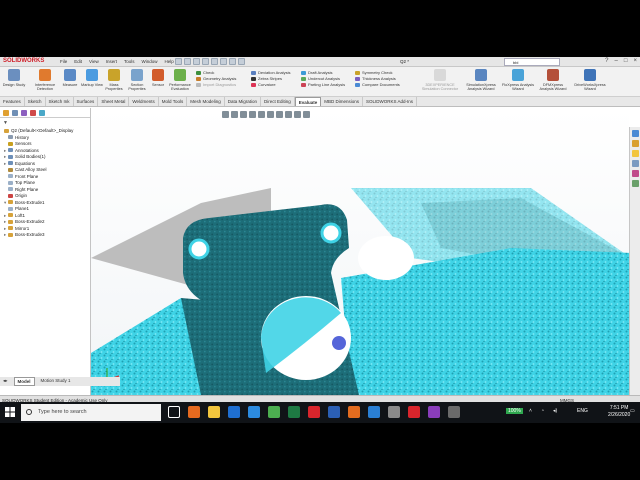 This screenshot has height=480, width=640. What do you see at coordinates (616, 61) in the screenshot?
I see `minimize-icon: –` at bounding box center [616, 61].